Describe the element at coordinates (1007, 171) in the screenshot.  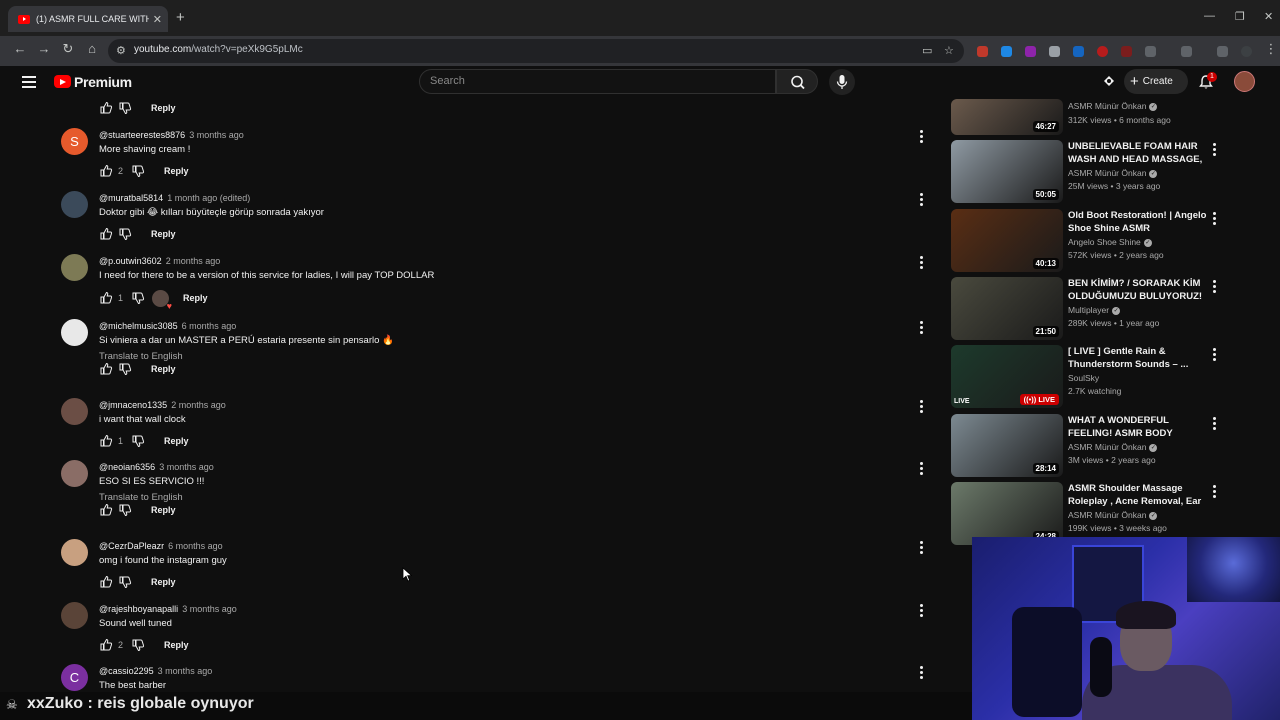
I see `video-thumbnail: 50:05` at that location.